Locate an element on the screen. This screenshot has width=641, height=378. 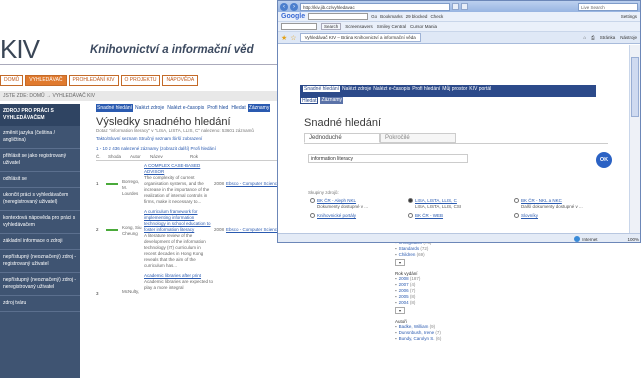
row-source-link is located at coordinates (256, 285).